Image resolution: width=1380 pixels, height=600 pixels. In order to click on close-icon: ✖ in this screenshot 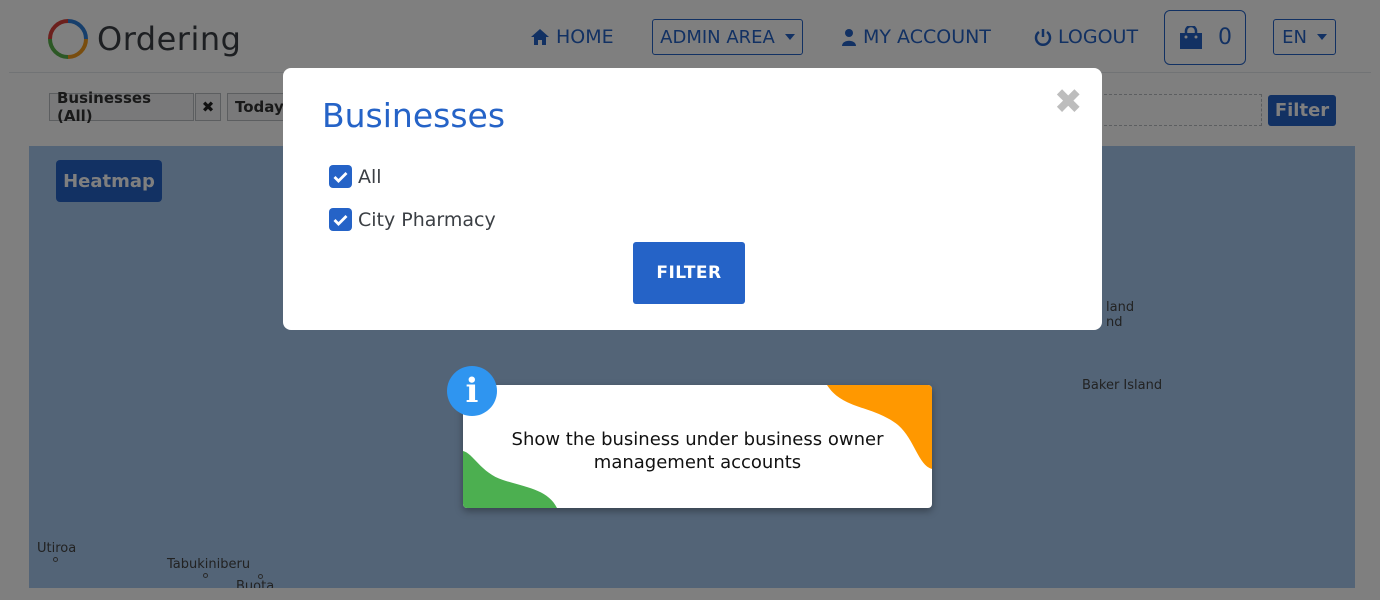, I will do `click(1068, 102)`.